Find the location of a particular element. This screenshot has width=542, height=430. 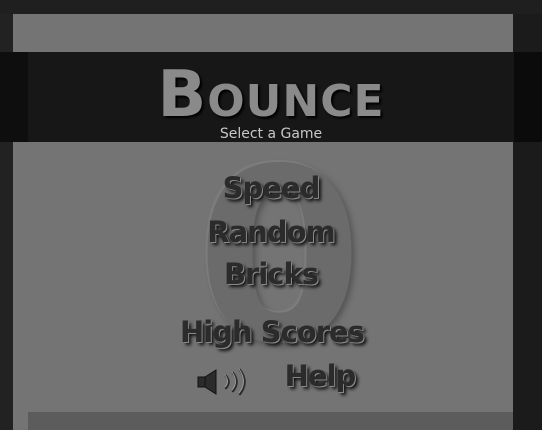

game-subtitle: Select a Game is located at coordinates (271, 134).